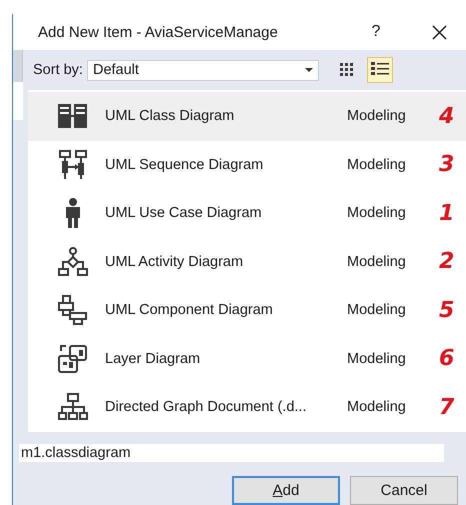 The height and width of the screenshot is (505, 466). What do you see at coordinates (18, 101) in the screenshot?
I see `side-panel` at bounding box center [18, 101].